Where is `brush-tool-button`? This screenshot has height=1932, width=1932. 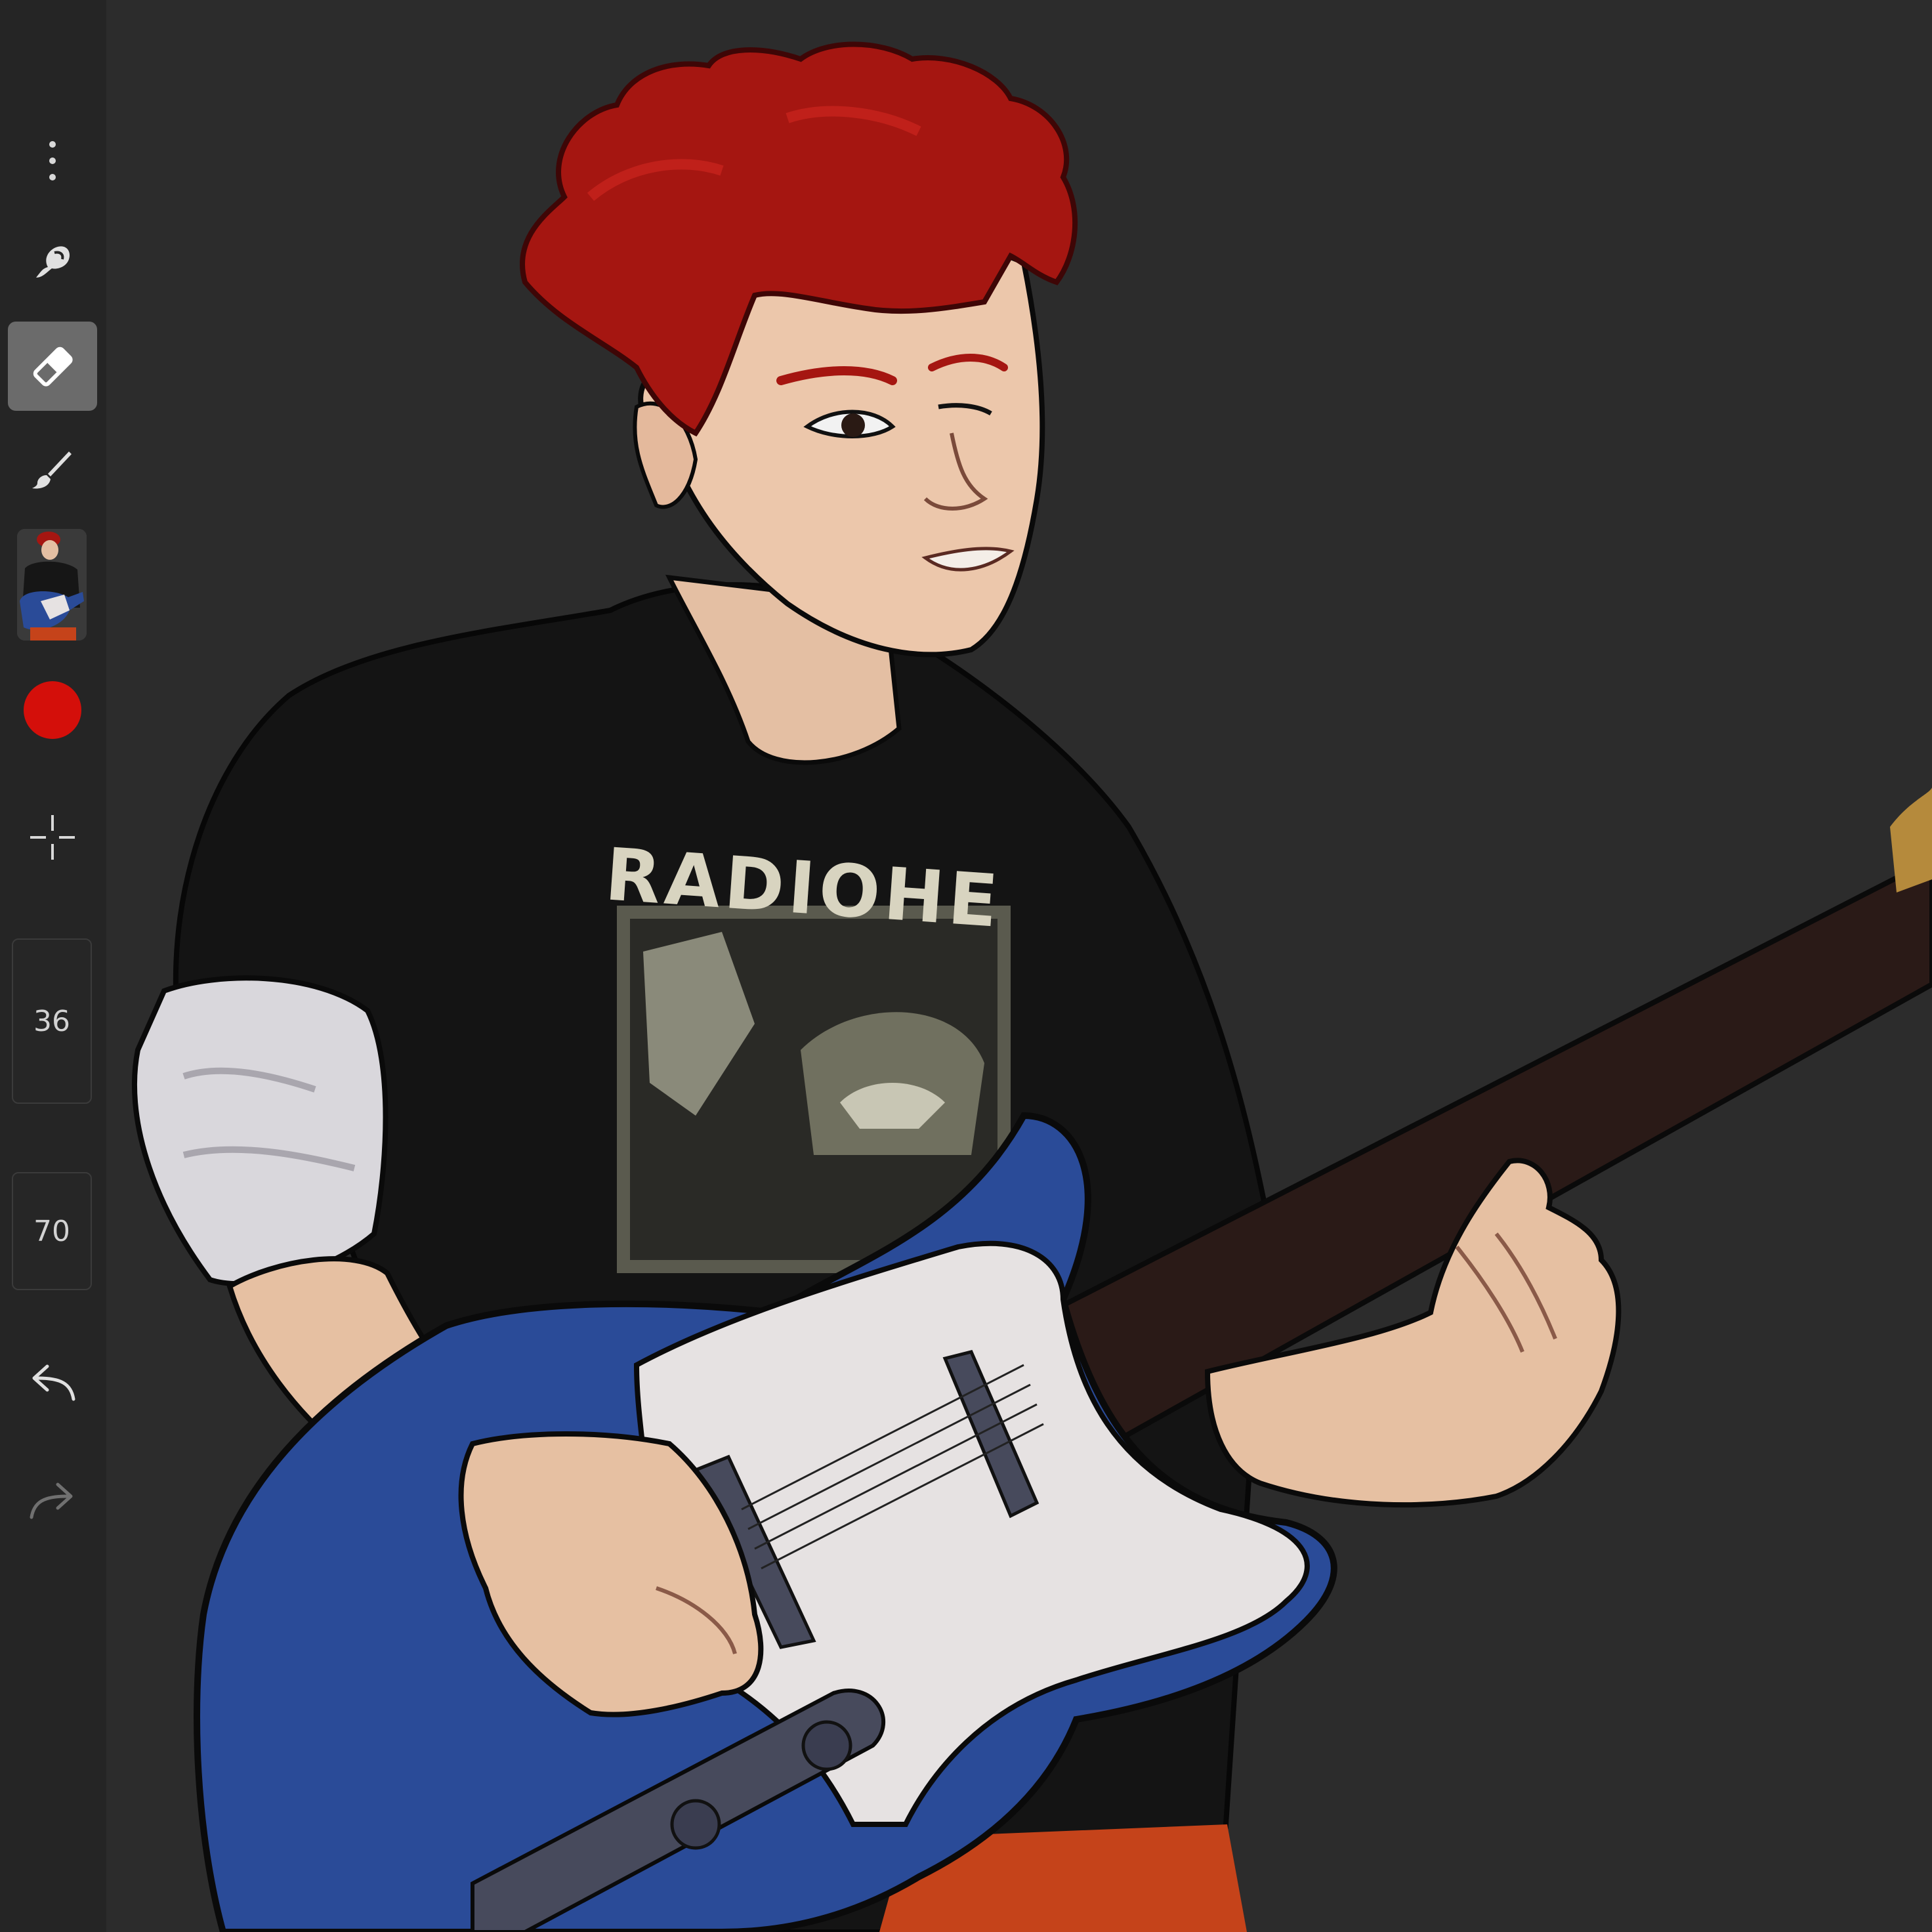
brush-tool-button is located at coordinates (52, 469).